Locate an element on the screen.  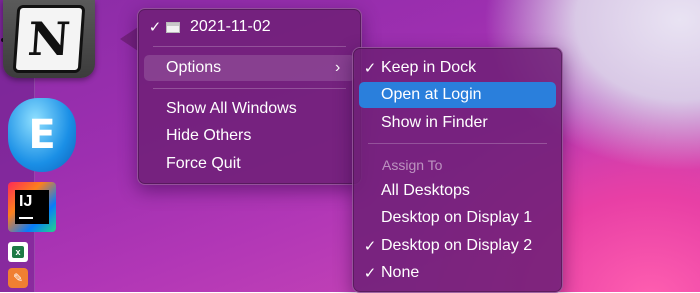
open-at-login-item: Open at Login is located at coordinates (457, 95).